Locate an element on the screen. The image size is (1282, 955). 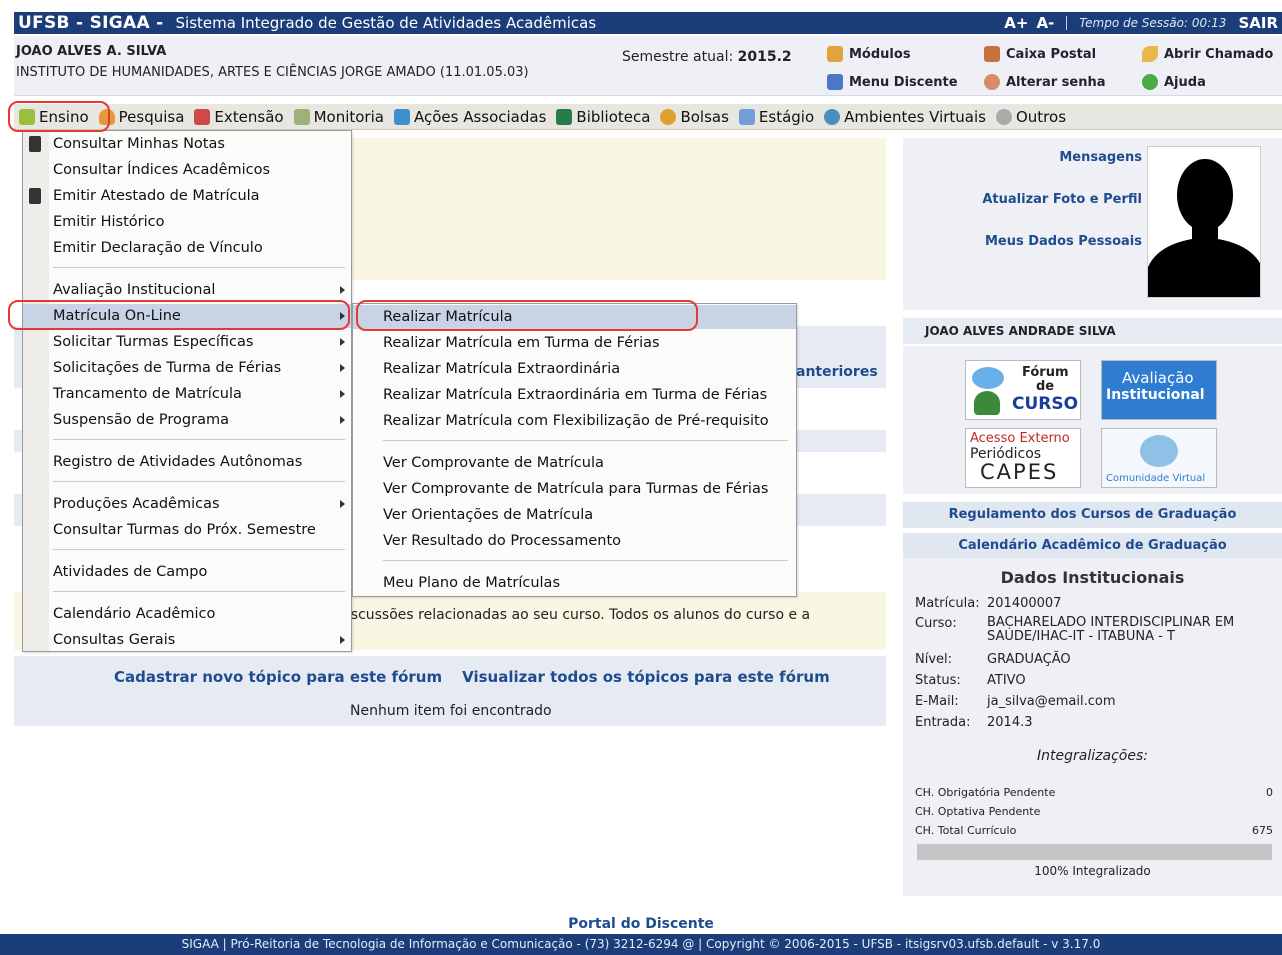
menu-item-declaracao-vinculo: Emitir Declaração de Vínculo is located at coordinates (187, 248).